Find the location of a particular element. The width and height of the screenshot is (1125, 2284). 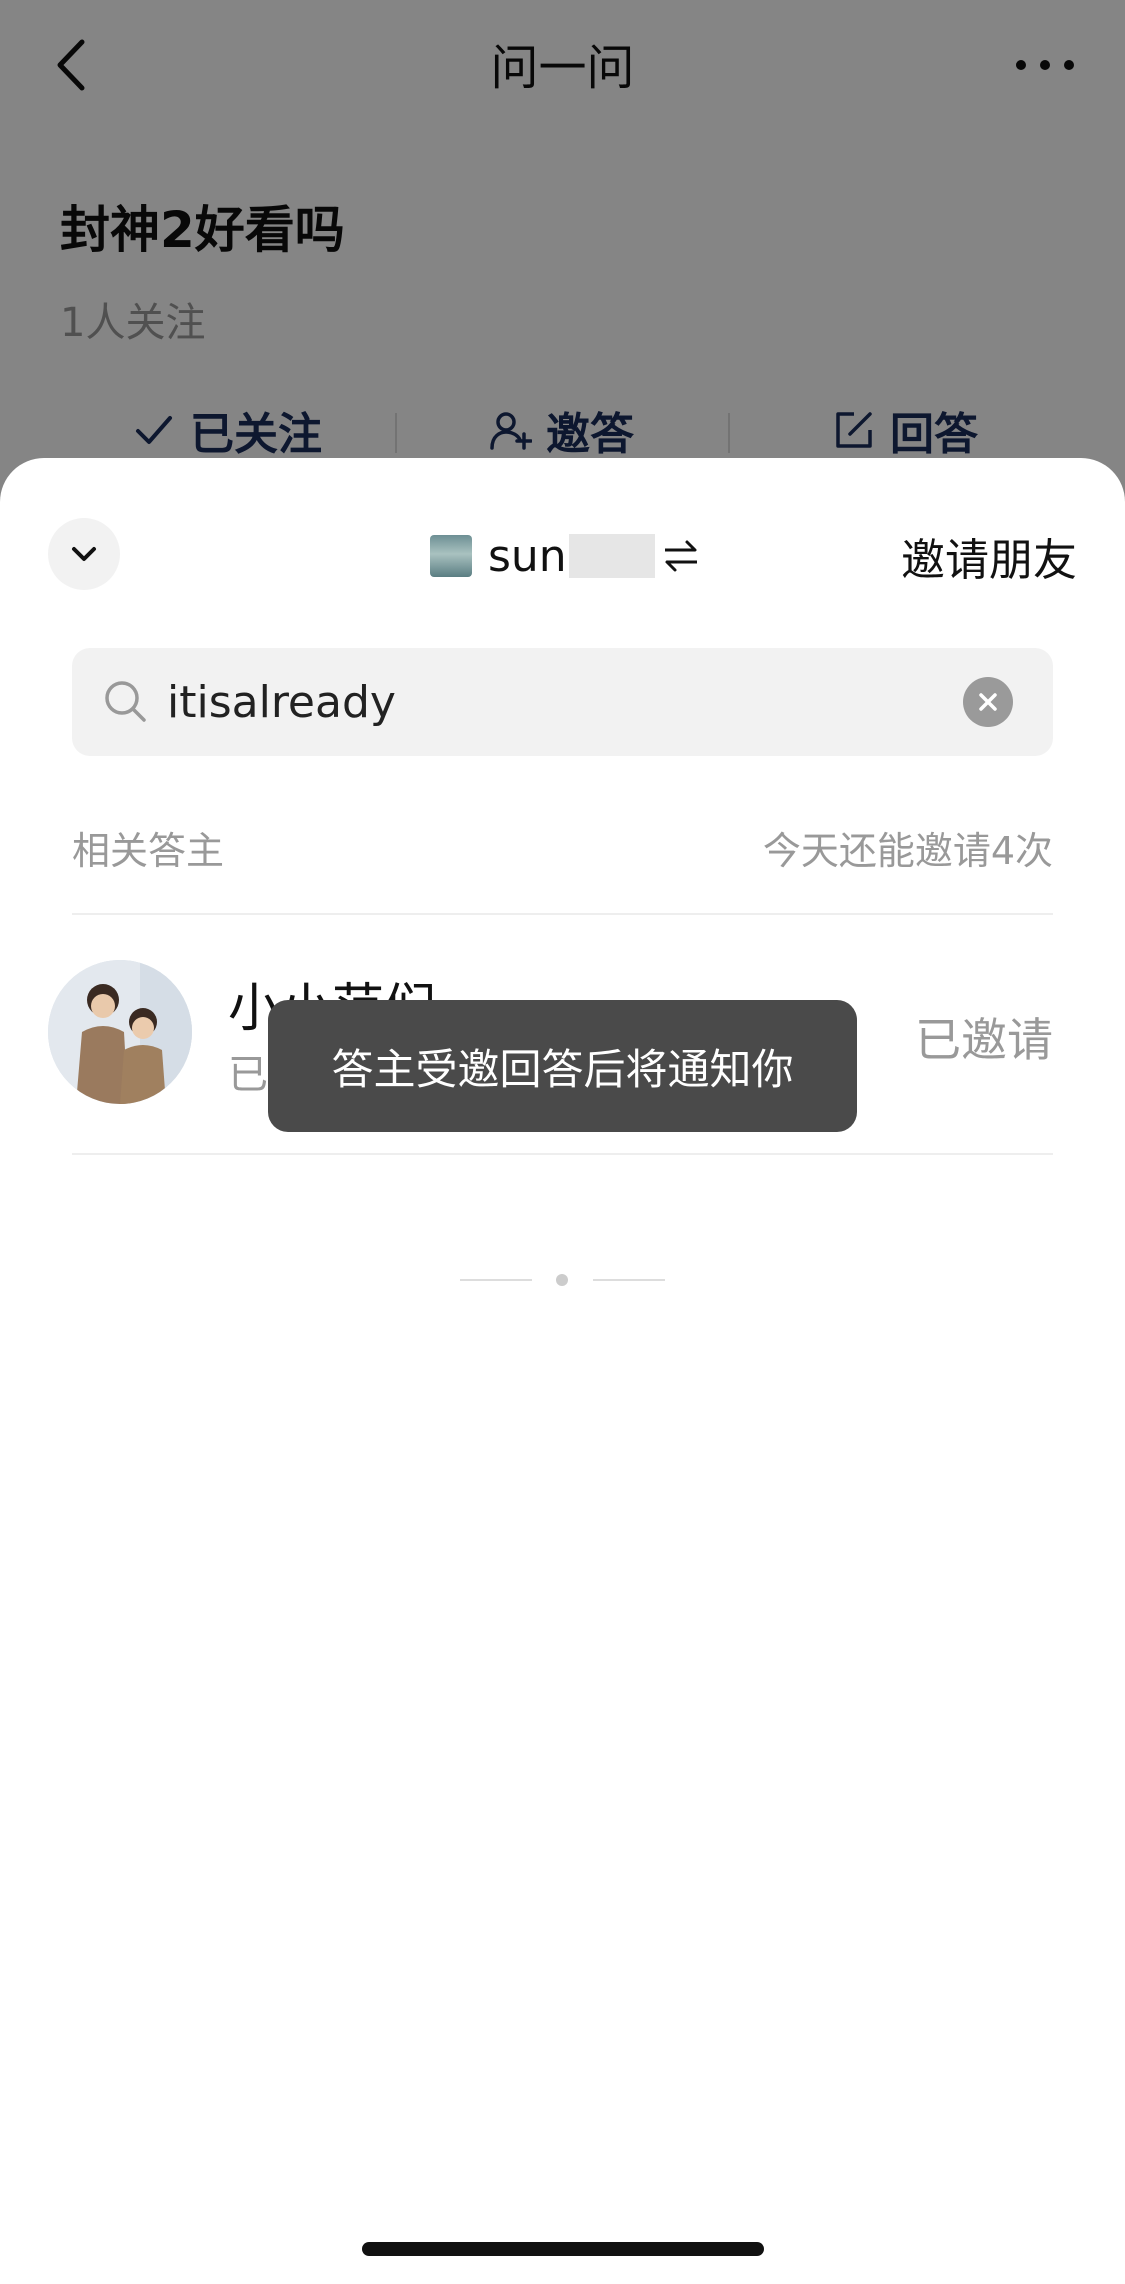

account-switcher: sun is located at coordinates (565, 556).